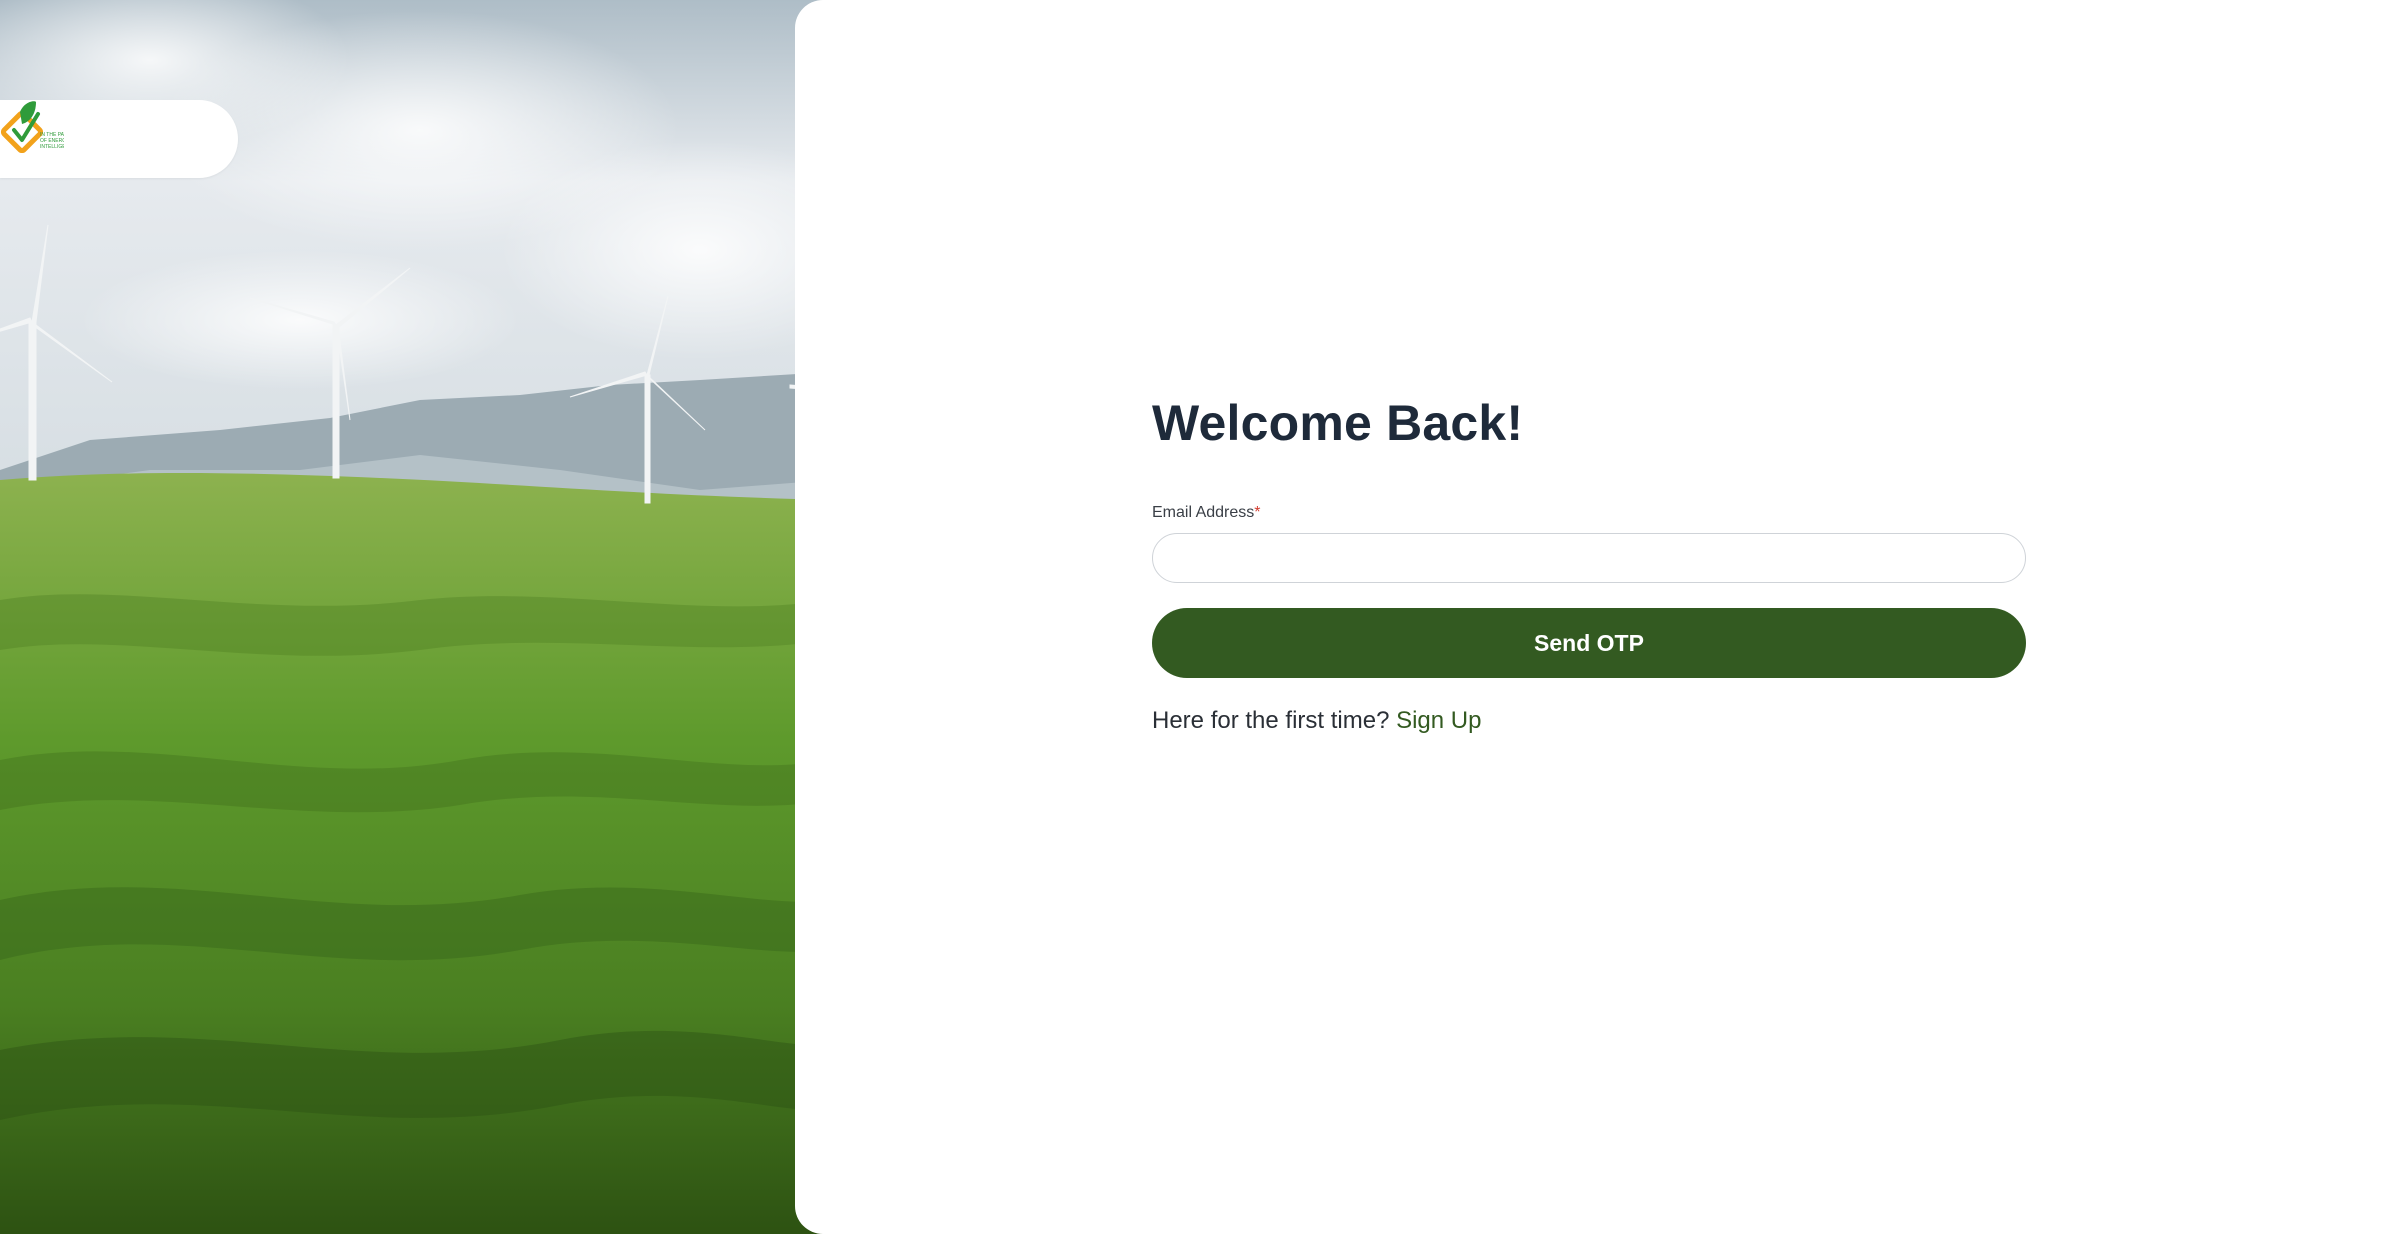 This screenshot has height=1234, width=2384. What do you see at coordinates (1589, 513) in the screenshot?
I see `email-label: Email Address*` at bounding box center [1589, 513].